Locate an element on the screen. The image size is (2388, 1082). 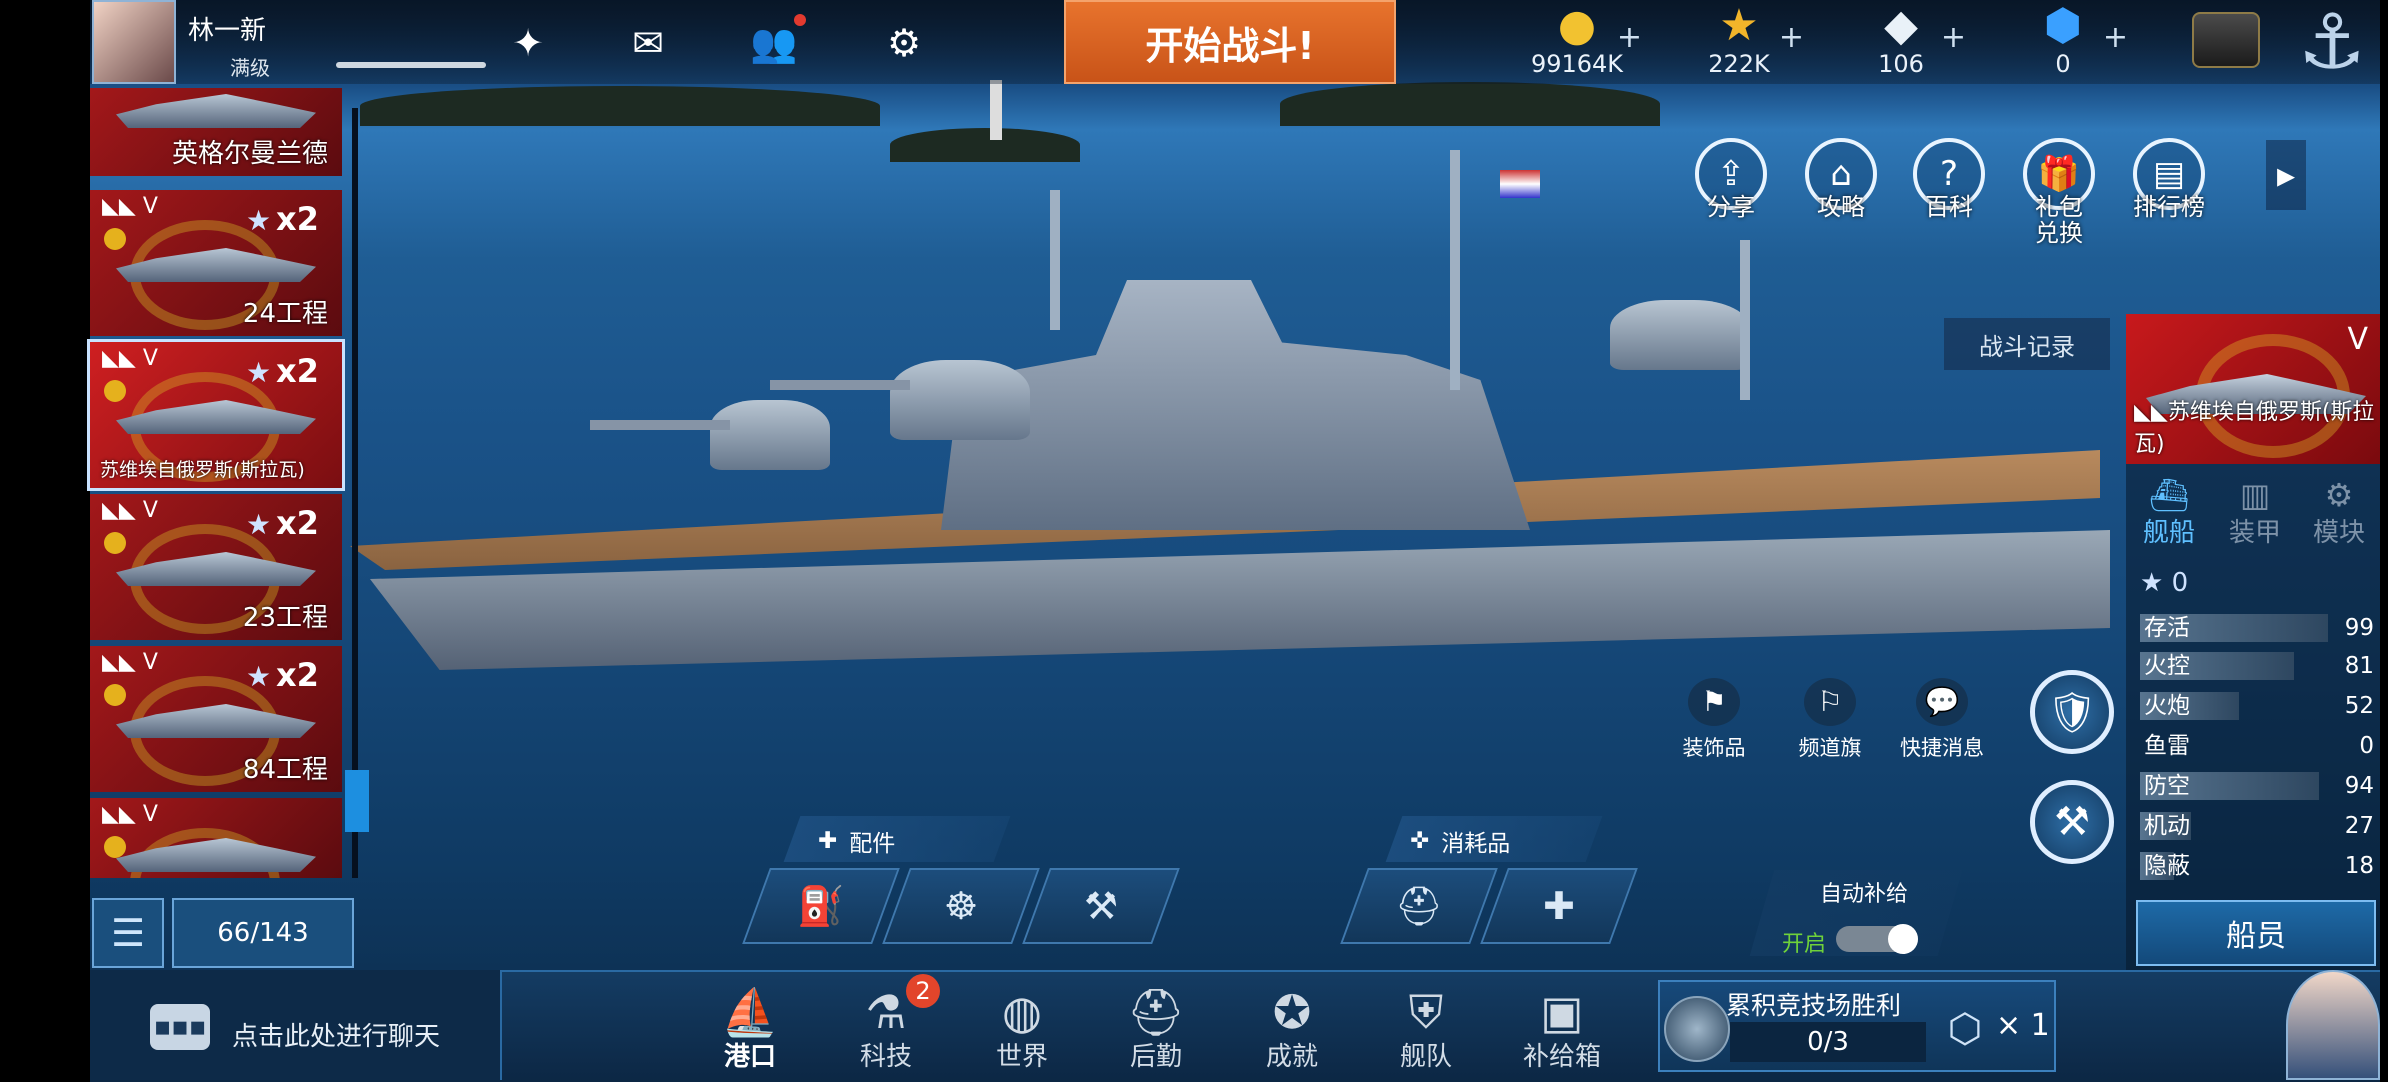
nav-port: ⛵ 港口 is located at coordinates (750, 1028).